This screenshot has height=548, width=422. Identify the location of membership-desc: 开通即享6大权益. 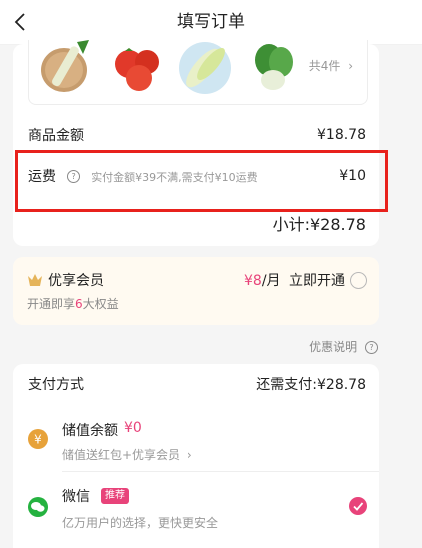
(73, 303).